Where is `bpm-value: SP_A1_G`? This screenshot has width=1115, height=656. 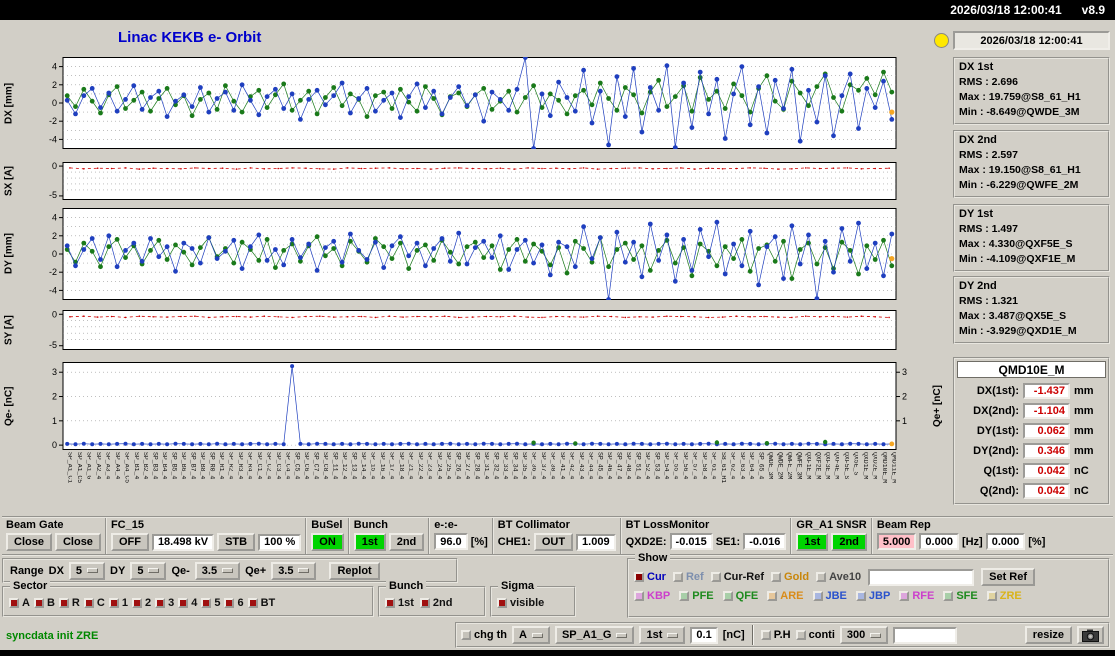 bpm-value: SP_A1_G is located at coordinates (586, 635).